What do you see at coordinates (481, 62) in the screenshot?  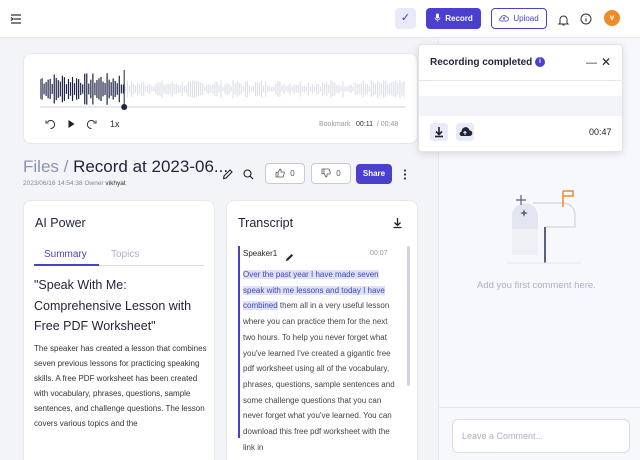 I see `popup-title: Recording completed` at bounding box center [481, 62].